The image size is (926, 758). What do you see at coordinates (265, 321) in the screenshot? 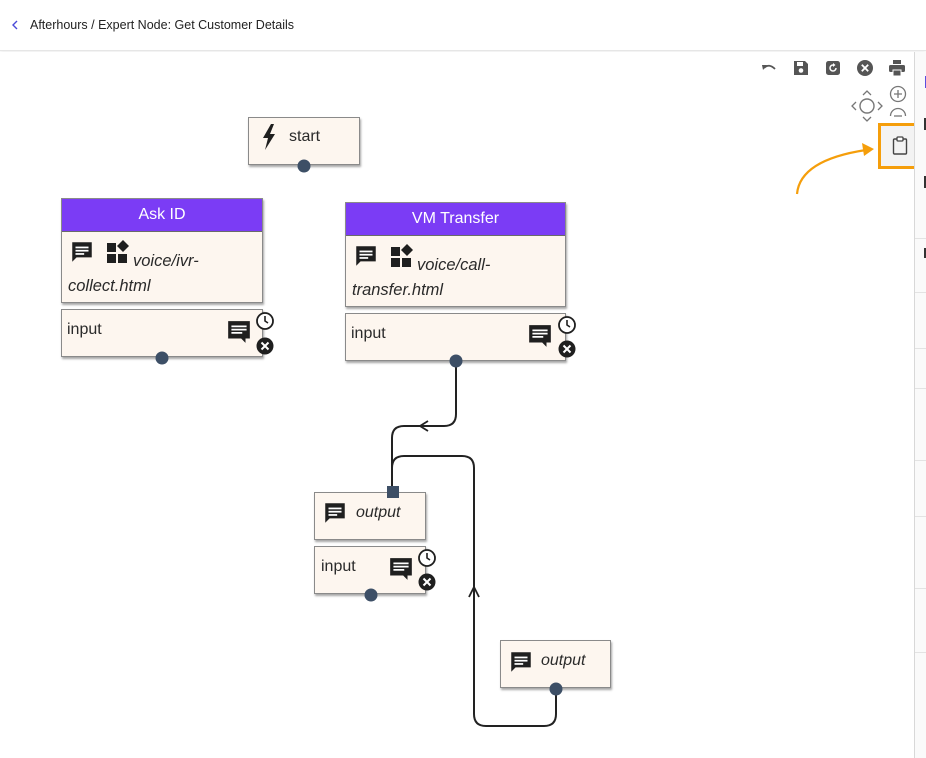
I see `ask-id-clock-icon` at bounding box center [265, 321].